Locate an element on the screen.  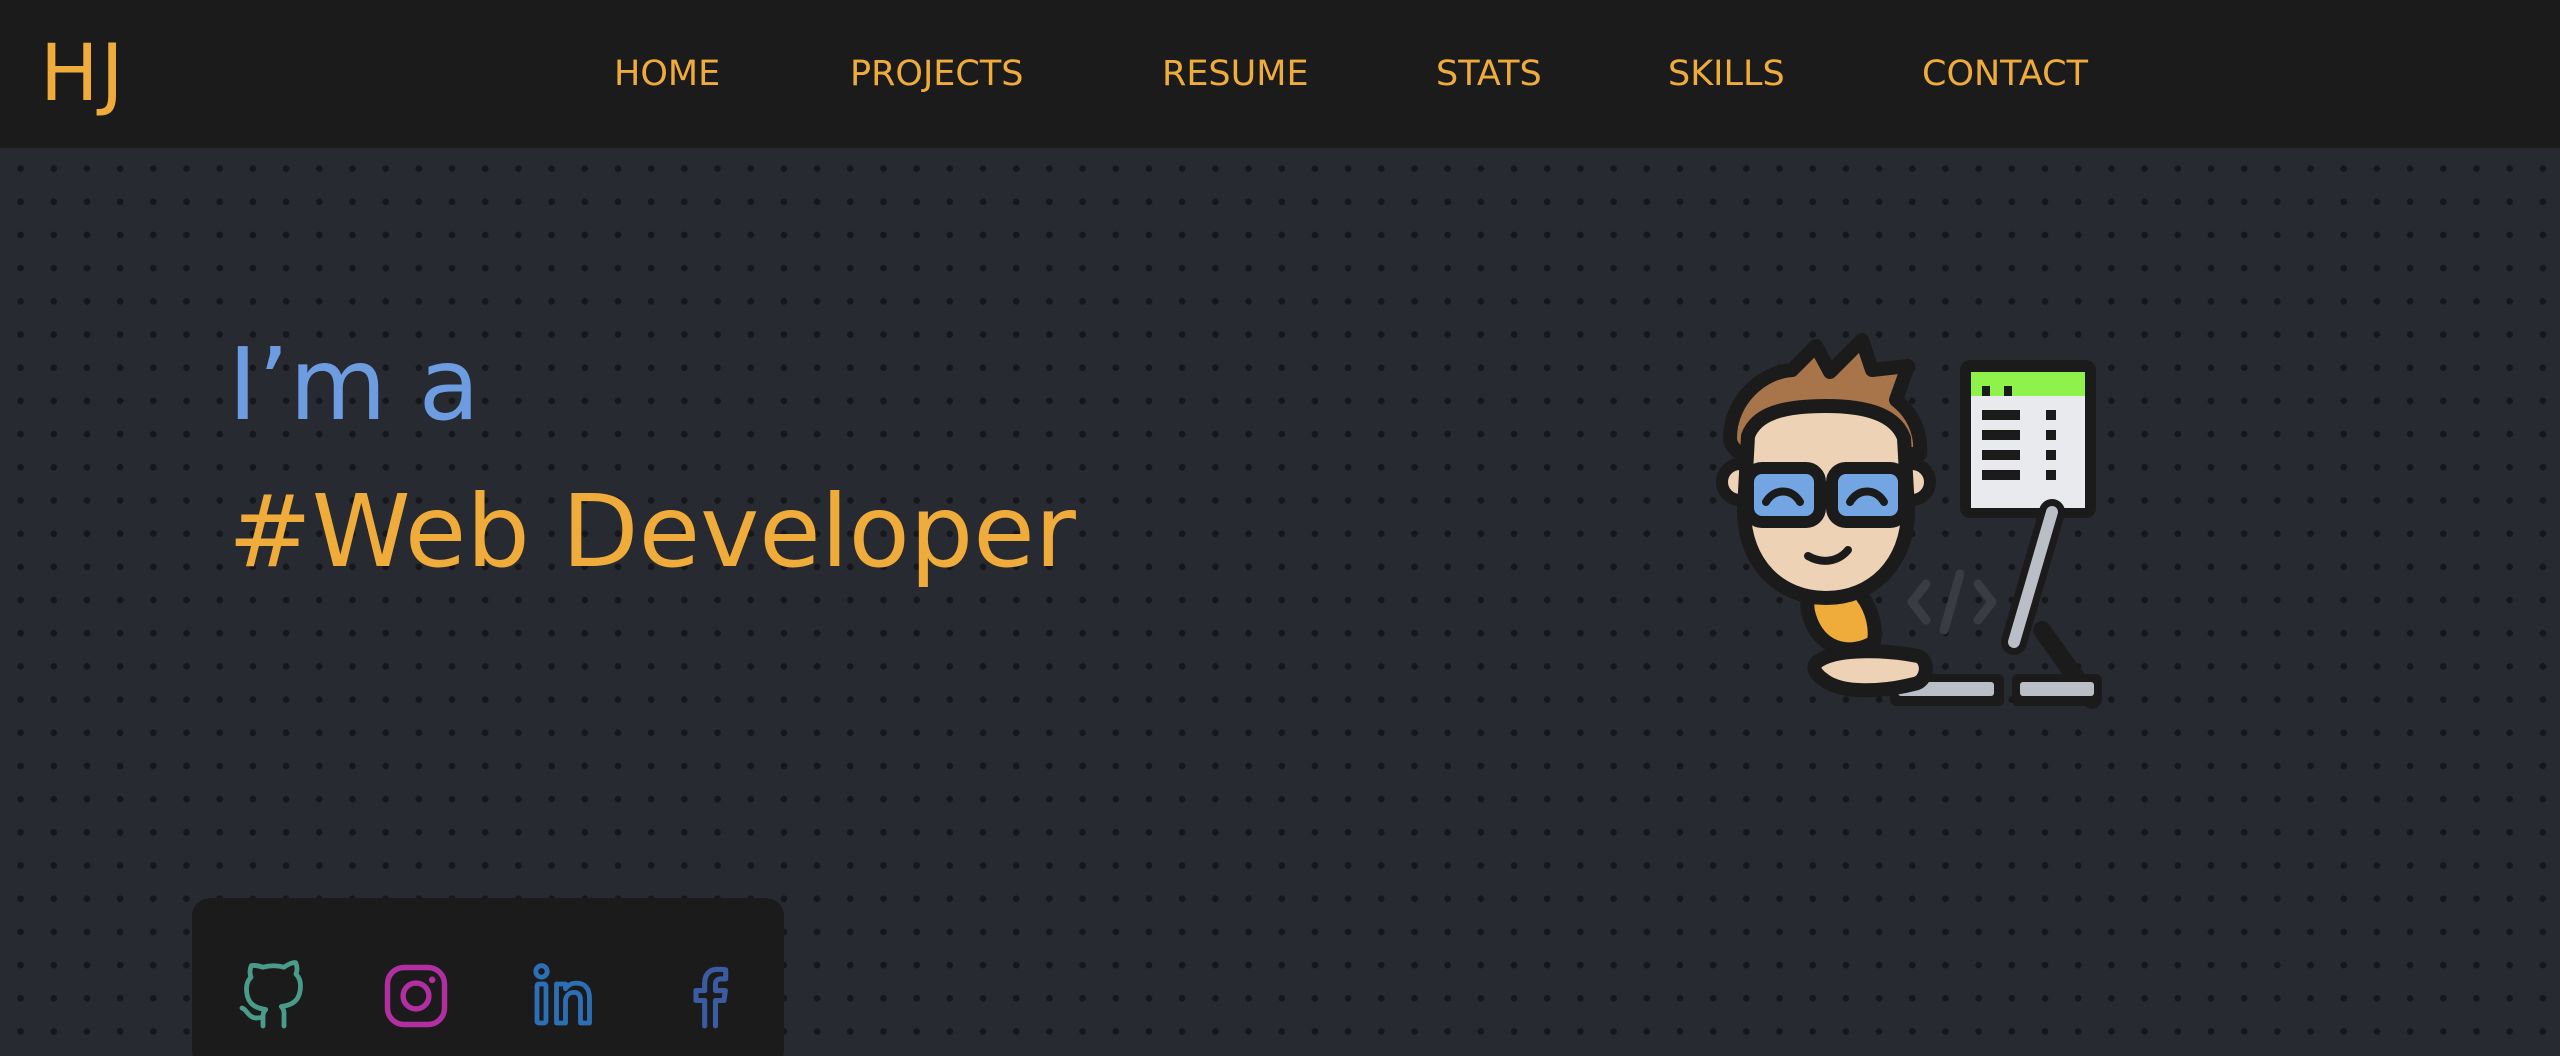
site-logo: HJ is located at coordinates (83, 74).